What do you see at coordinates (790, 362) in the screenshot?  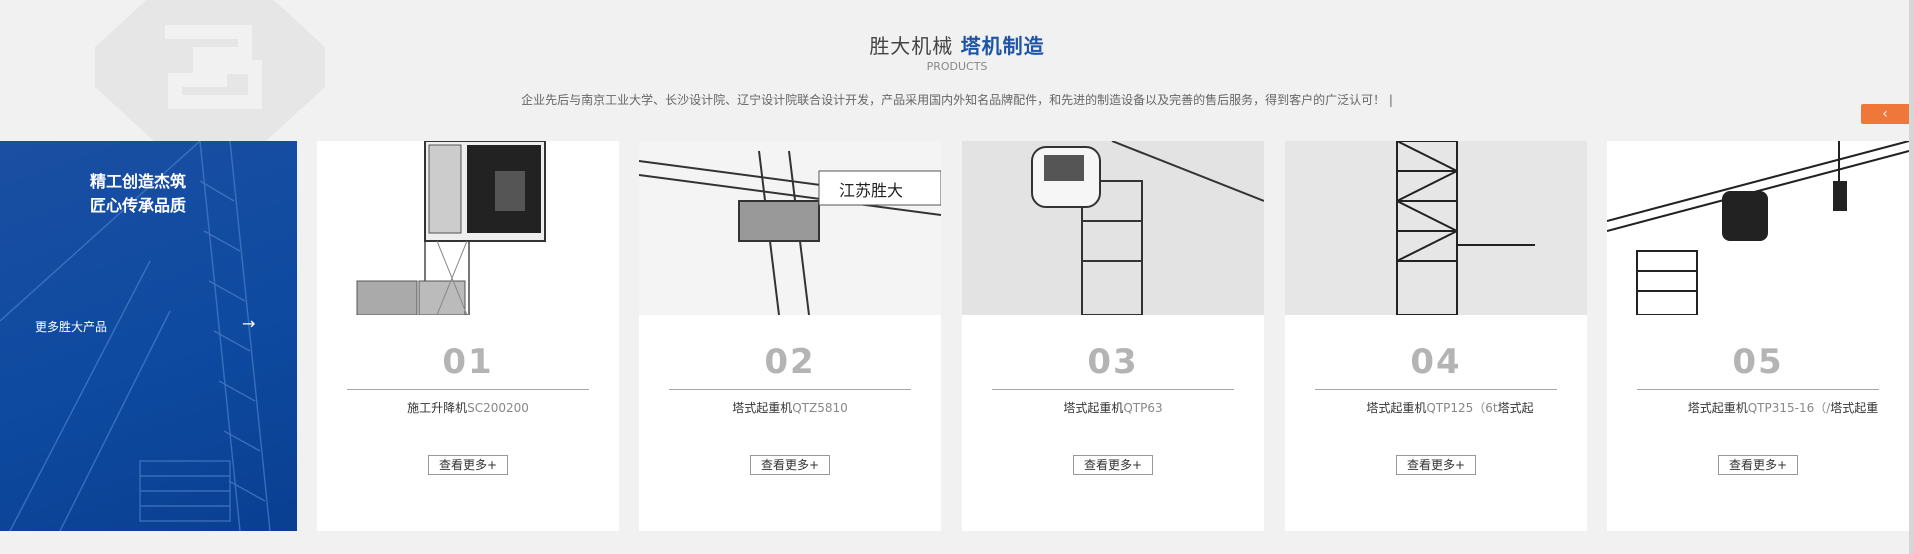 I see `product-number: 02` at bounding box center [790, 362].